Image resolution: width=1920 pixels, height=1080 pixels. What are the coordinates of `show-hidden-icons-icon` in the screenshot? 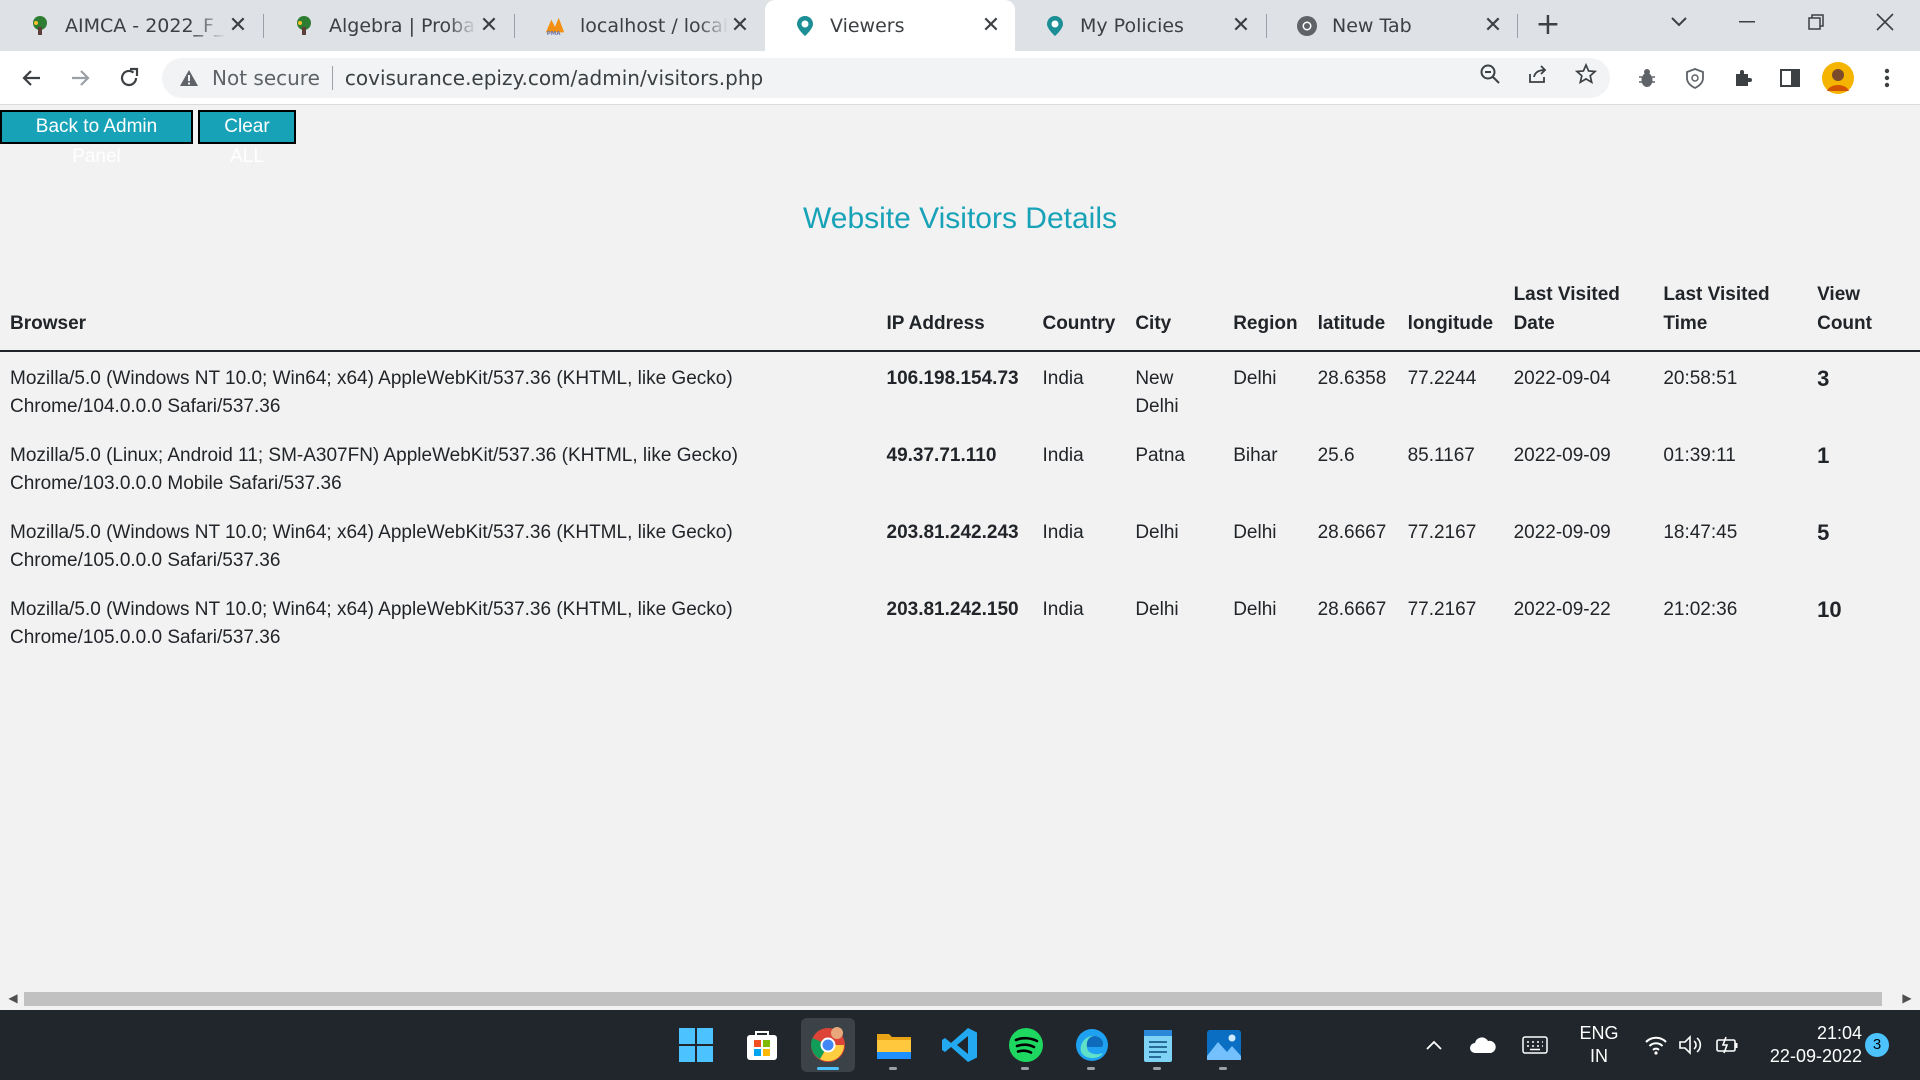 It's located at (1434, 1045).